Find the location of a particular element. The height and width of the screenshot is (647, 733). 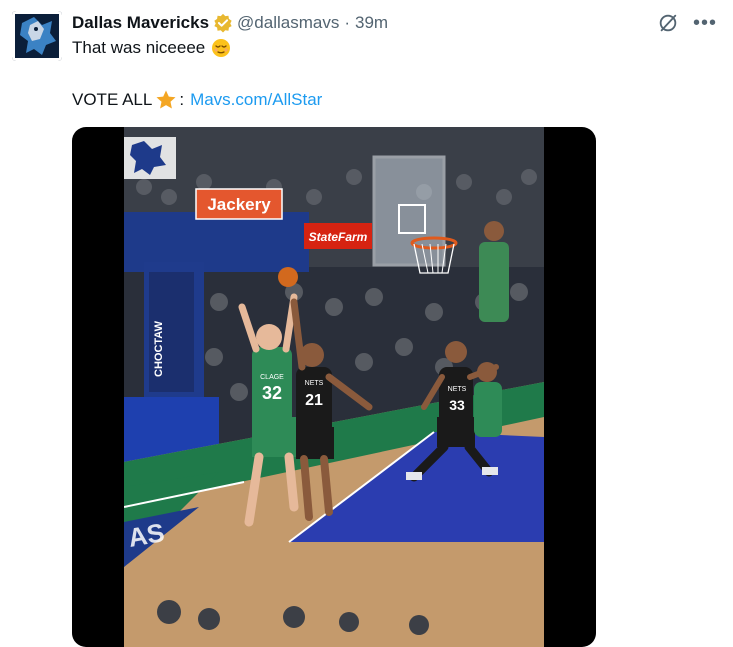

tweet-text-line-2: VOTE ALL : Mavs.com/AllStar is located at coordinates (197, 100).